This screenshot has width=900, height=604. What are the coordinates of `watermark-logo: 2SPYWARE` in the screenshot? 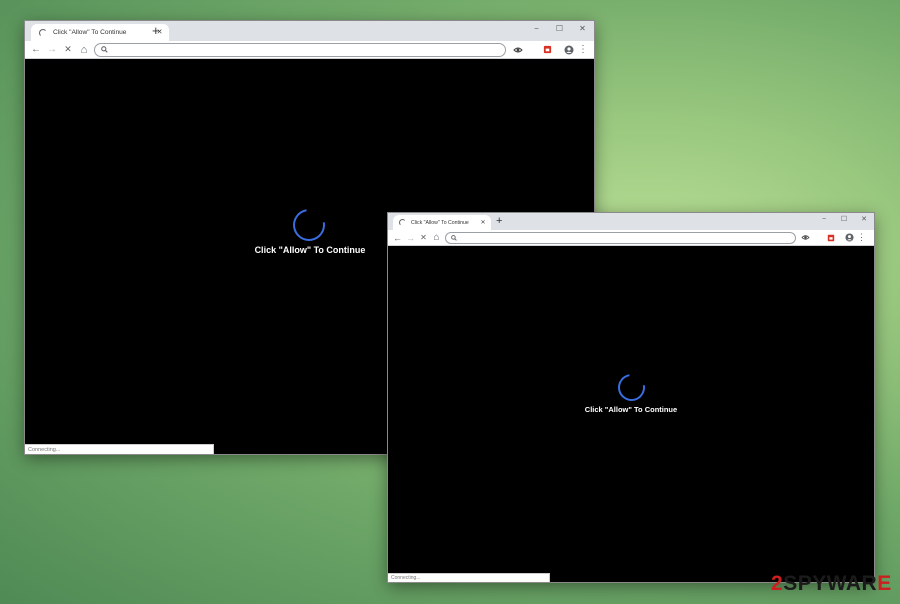 It's located at (831, 584).